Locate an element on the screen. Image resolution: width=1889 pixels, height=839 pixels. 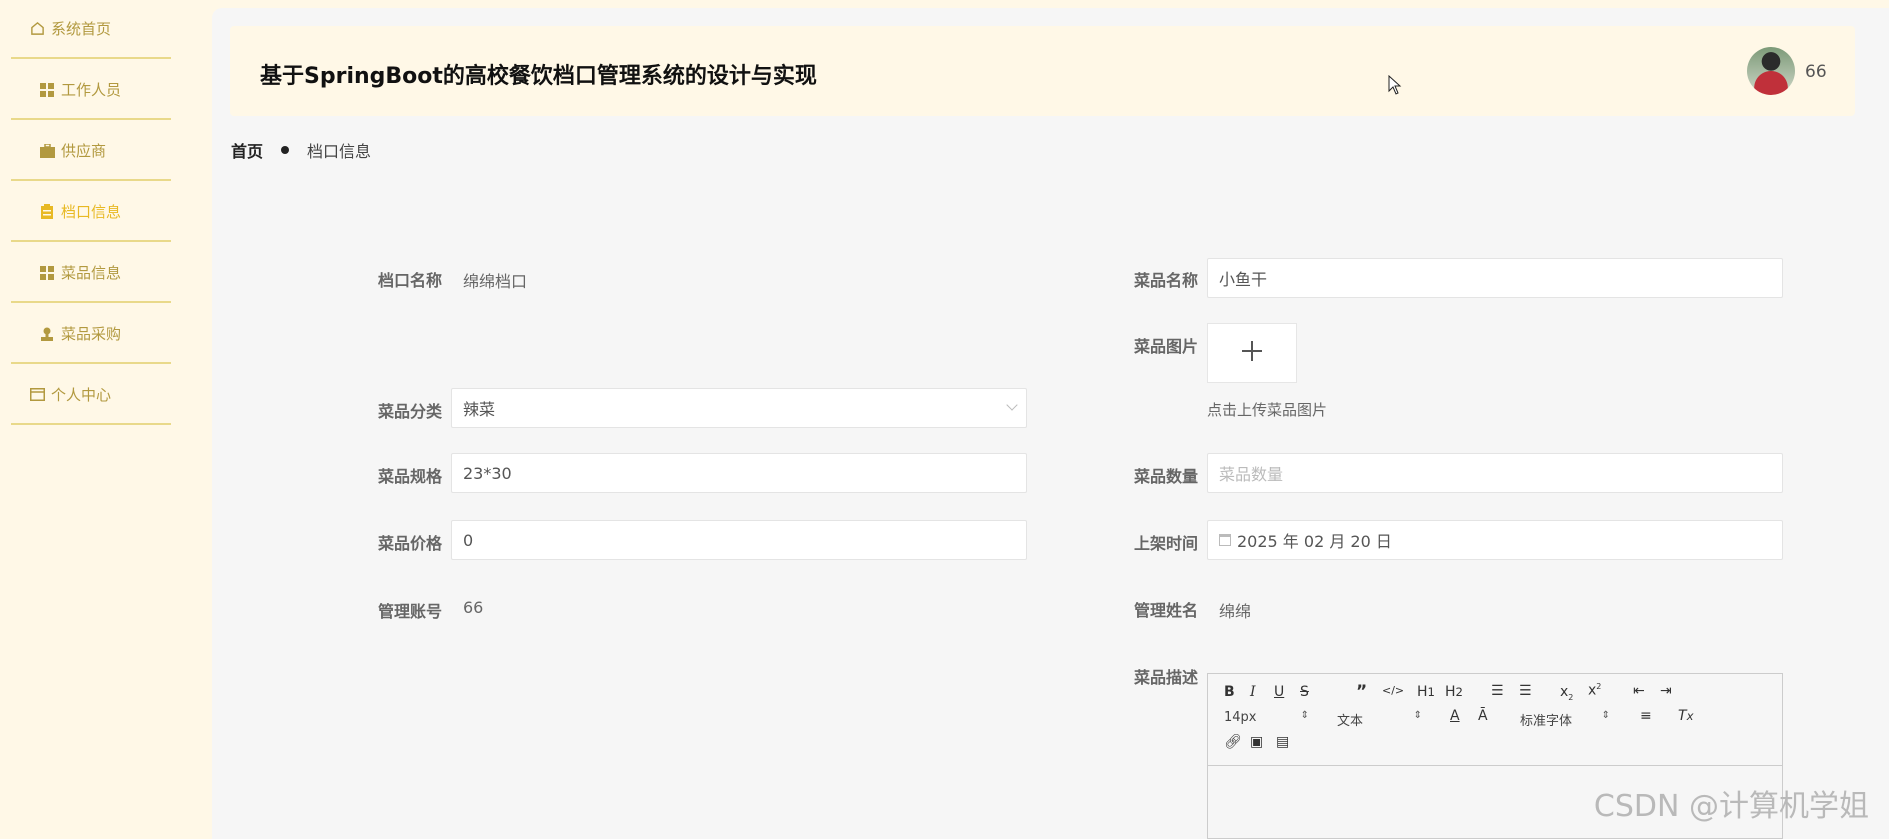
text-type-value: 文本 is located at coordinates (1350, 721).